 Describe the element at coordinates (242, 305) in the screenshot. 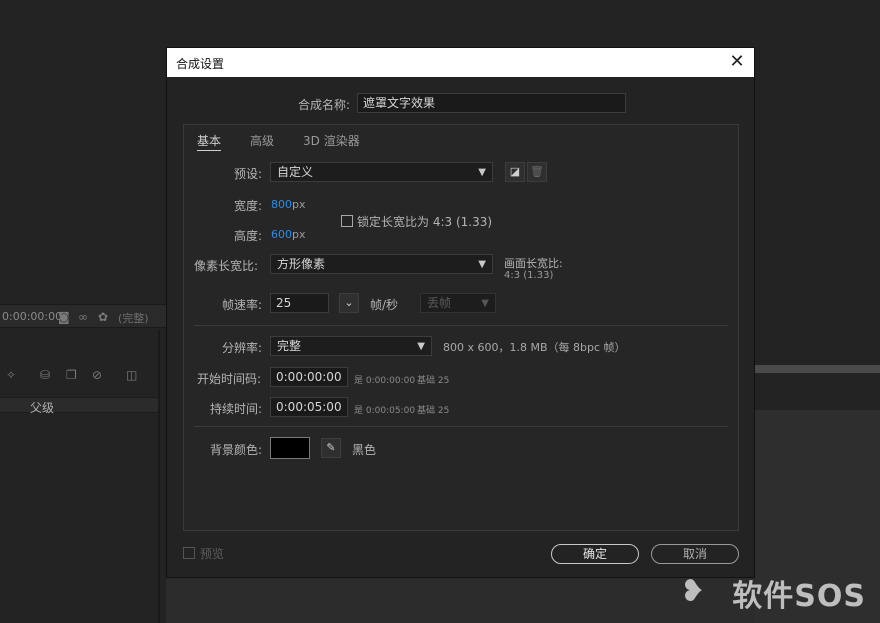

I see `framerate-label: 帧速率:` at that location.